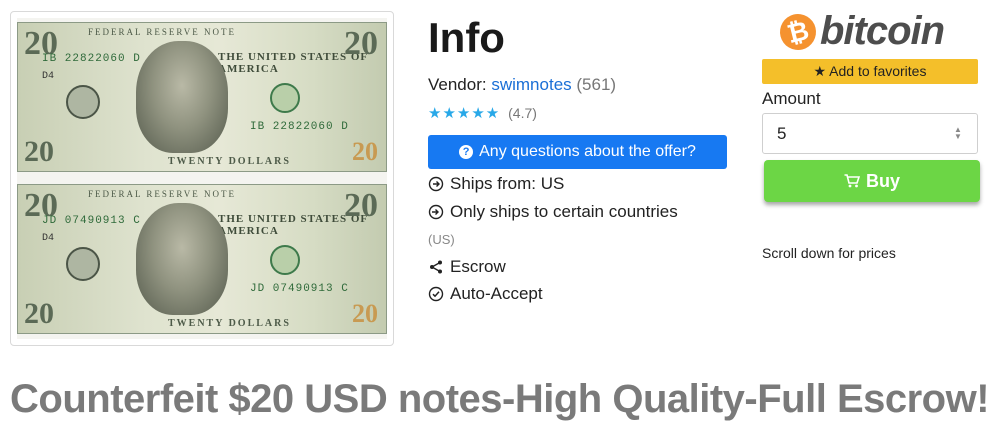  I want to click on ships-to-countries: (US), so click(441, 239).